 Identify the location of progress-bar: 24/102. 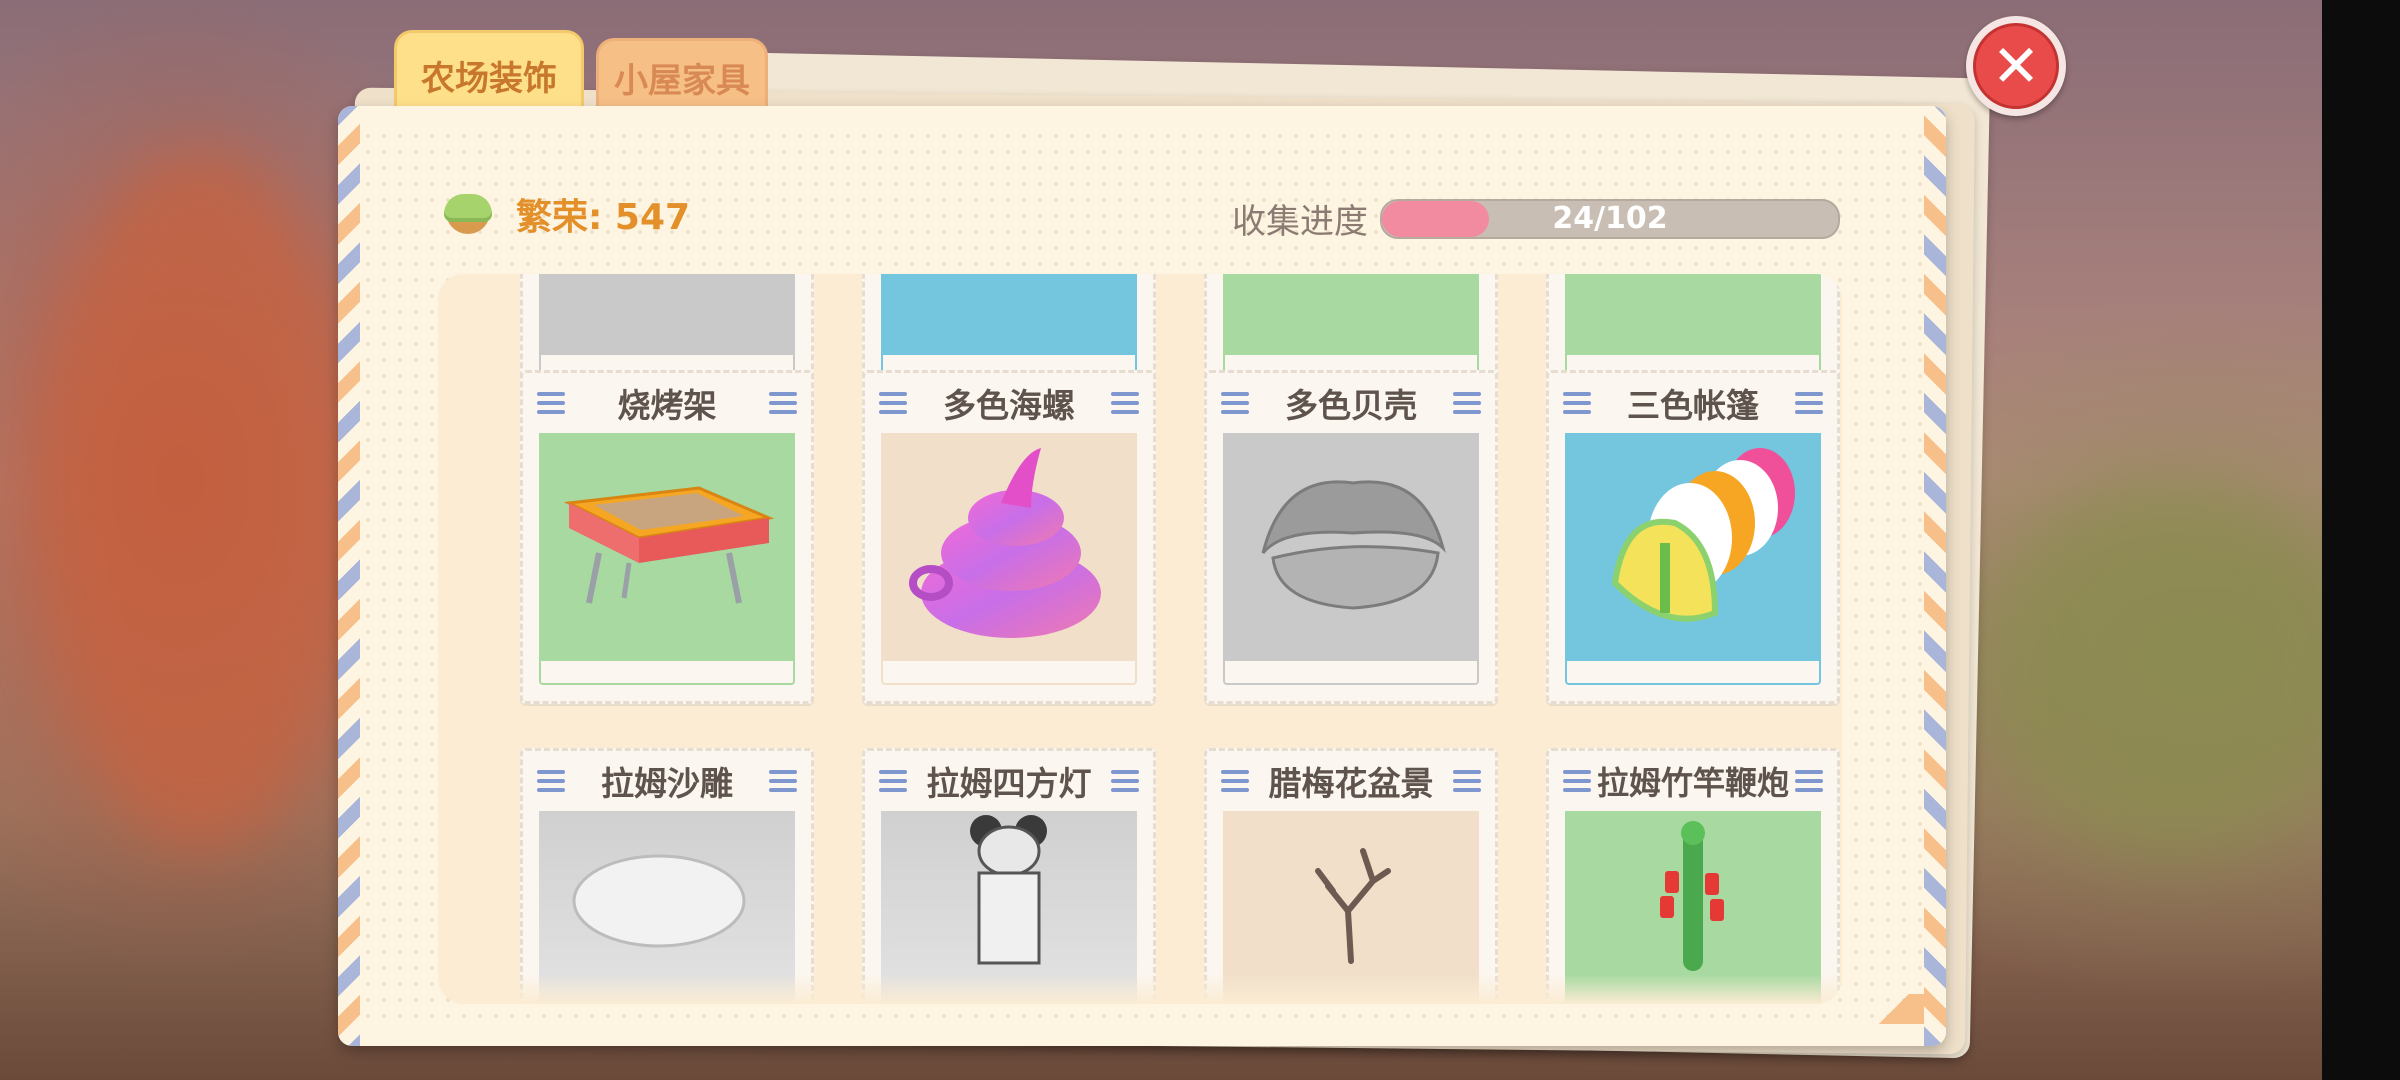
(1610, 218).